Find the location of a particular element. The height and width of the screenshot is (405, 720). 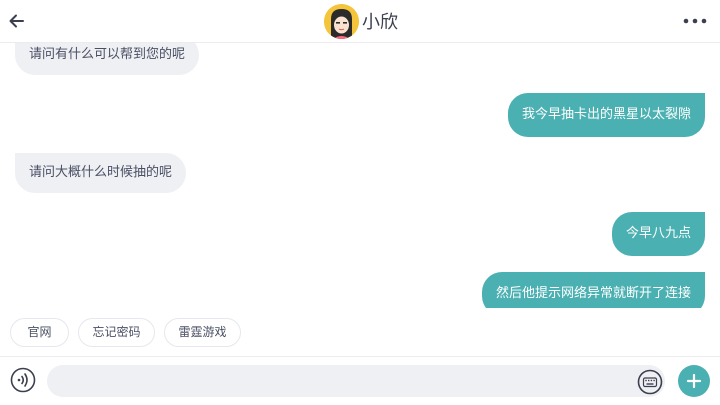

message-bubble-agent: 请问大概什么时候抽的呢 is located at coordinates (101, 173).